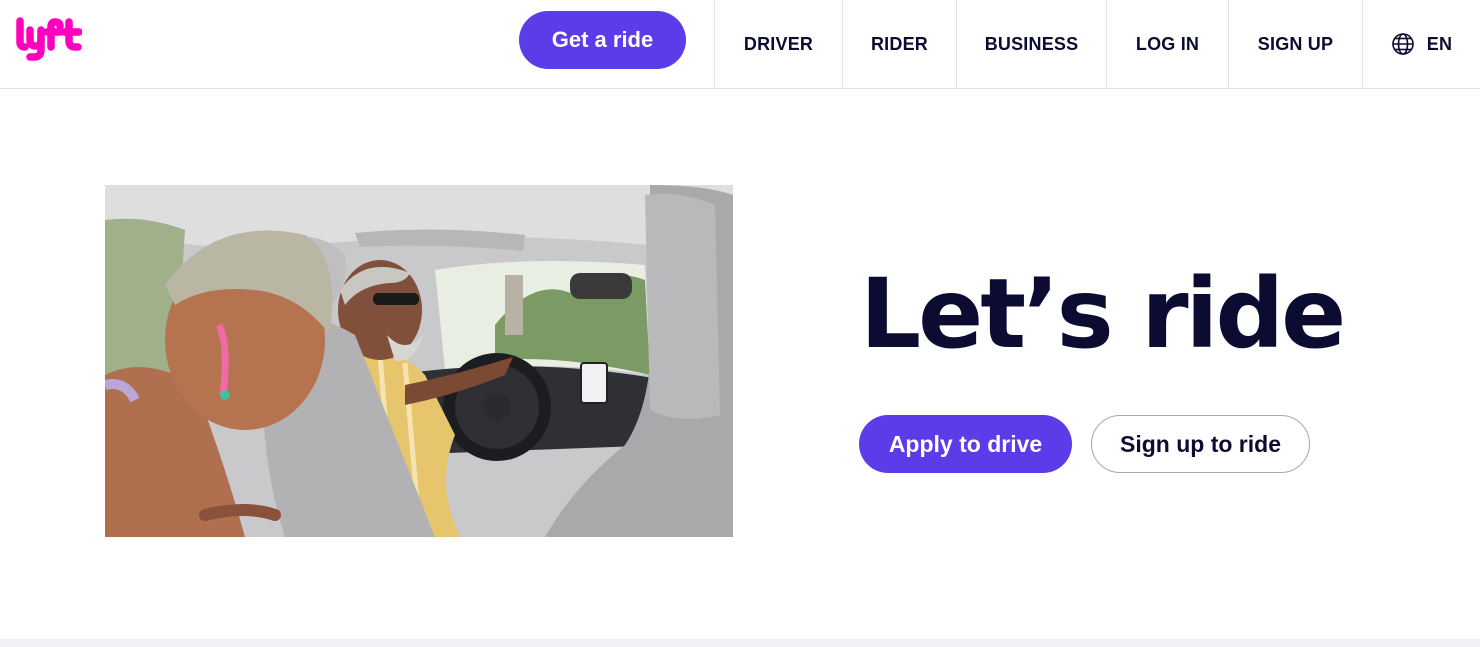 The width and height of the screenshot is (1480, 647). What do you see at coordinates (1439, 43) in the screenshot?
I see `language-label: EN` at bounding box center [1439, 43].